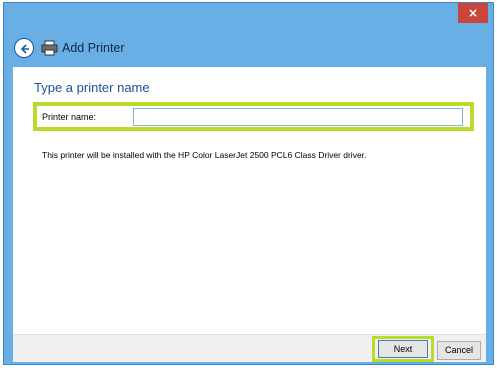 The height and width of the screenshot is (368, 497). What do you see at coordinates (248, 49) in the screenshot?
I see `wizard-header: Add Printer` at bounding box center [248, 49].